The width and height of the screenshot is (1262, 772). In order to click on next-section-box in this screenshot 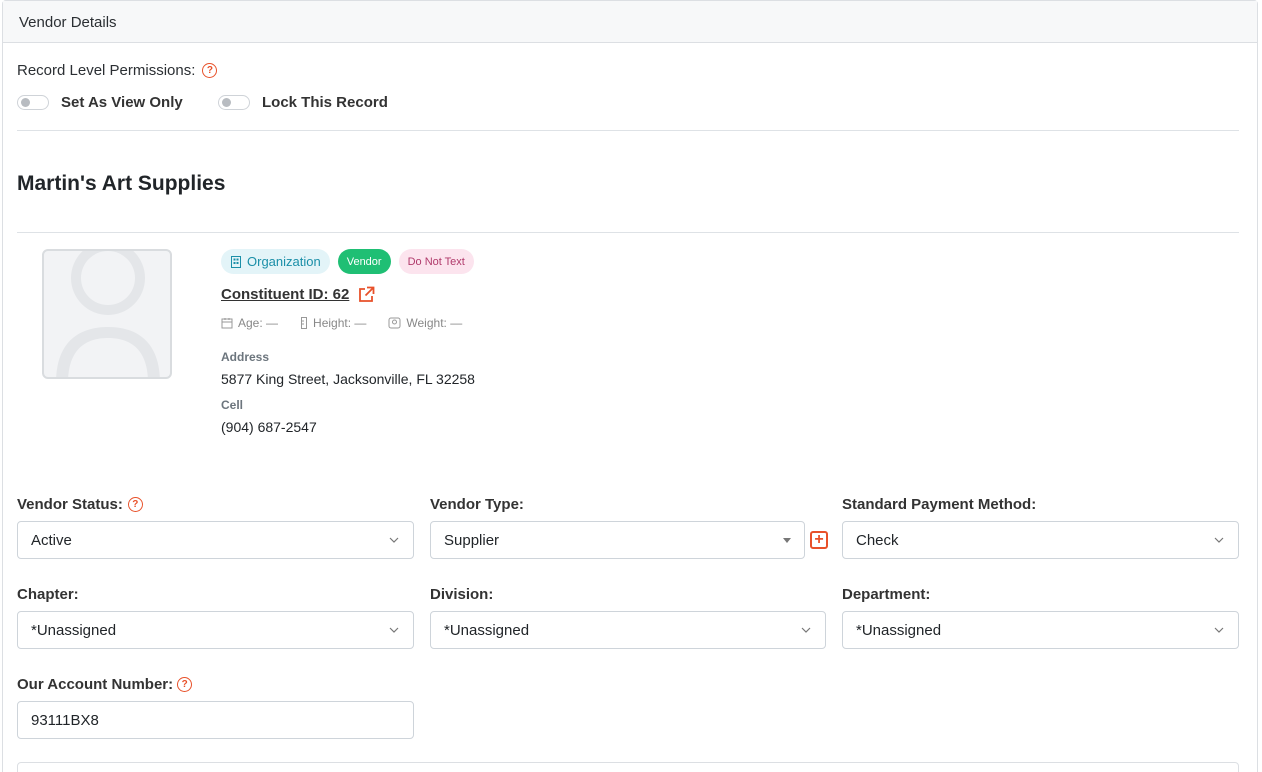, I will do `click(628, 767)`.